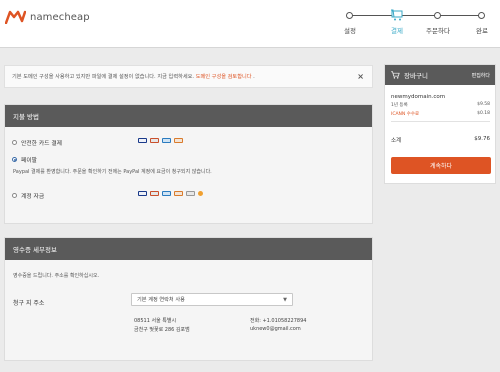 The height and width of the screenshot is (372, 500). I want to click on step-label-order: 주문하다, so click(438, 31).